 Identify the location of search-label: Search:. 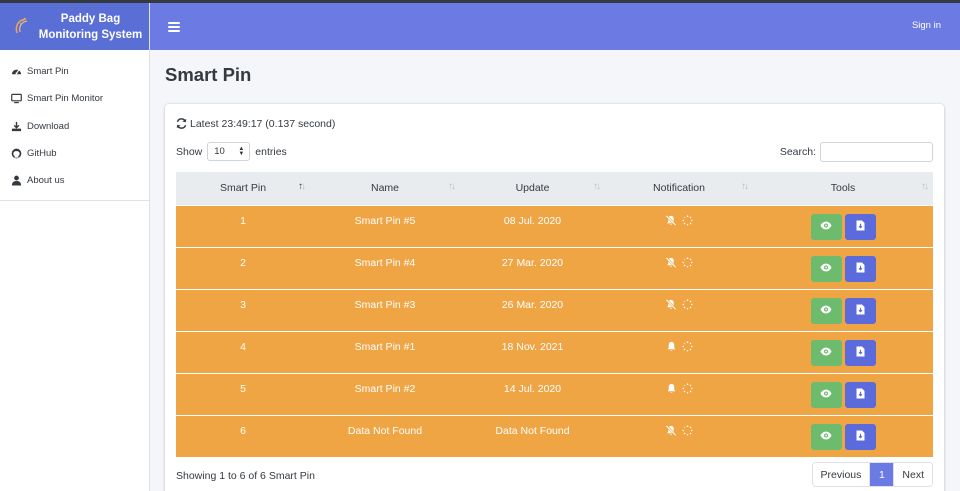
(797, 152).